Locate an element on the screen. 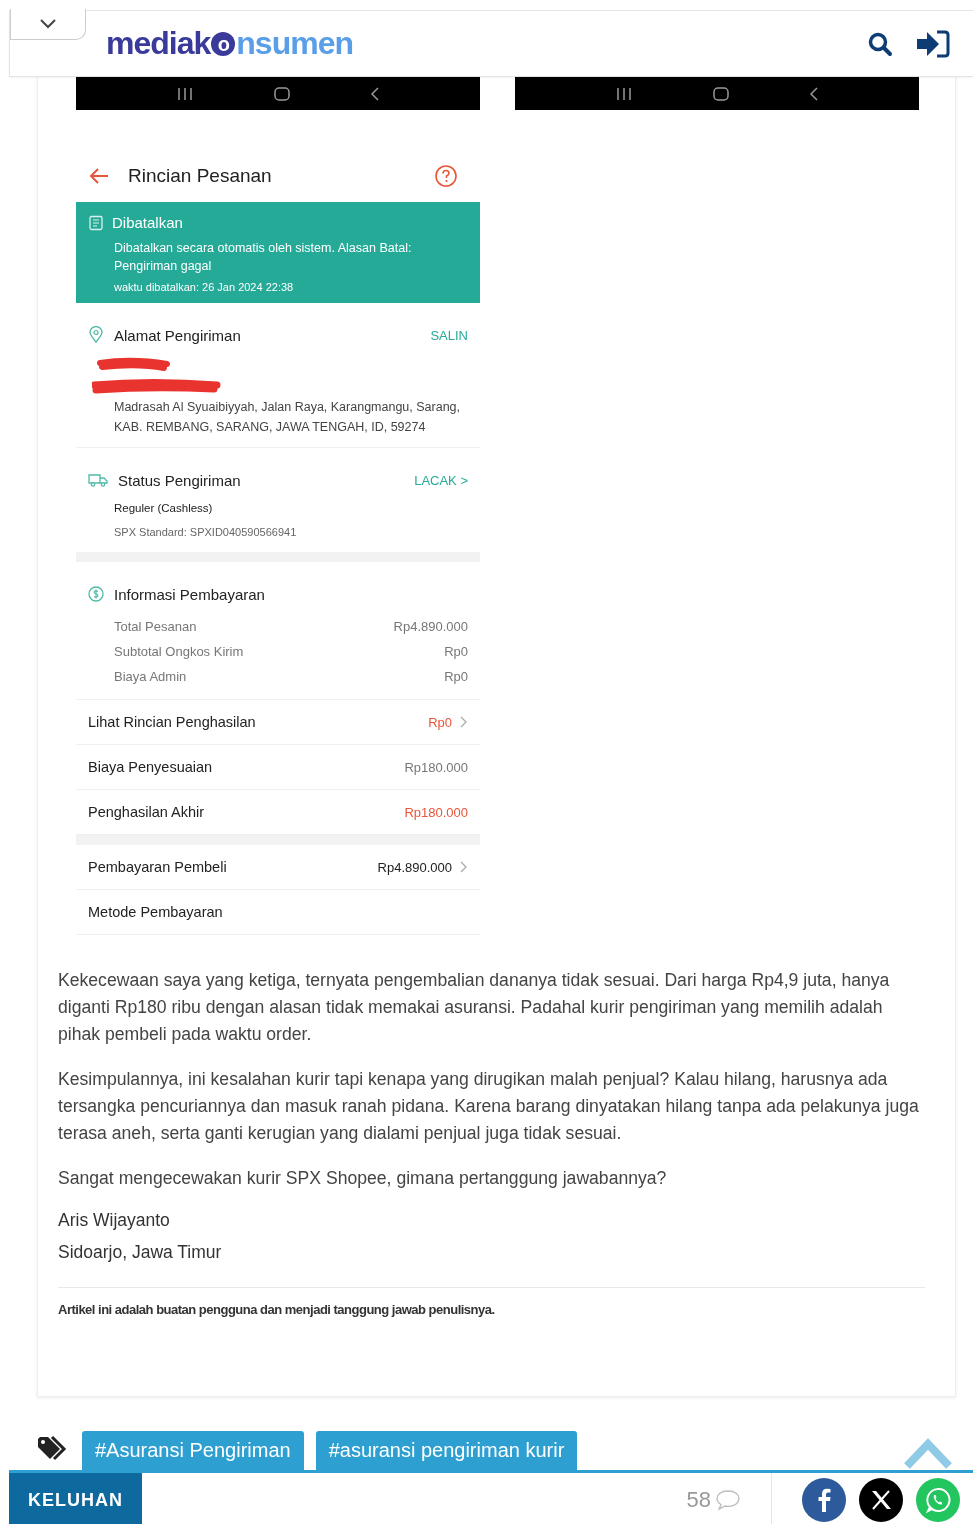 Image resolution: width=973 pixels, height=1524 pixels. location-pin-icon is located at coordinates (96, 335).